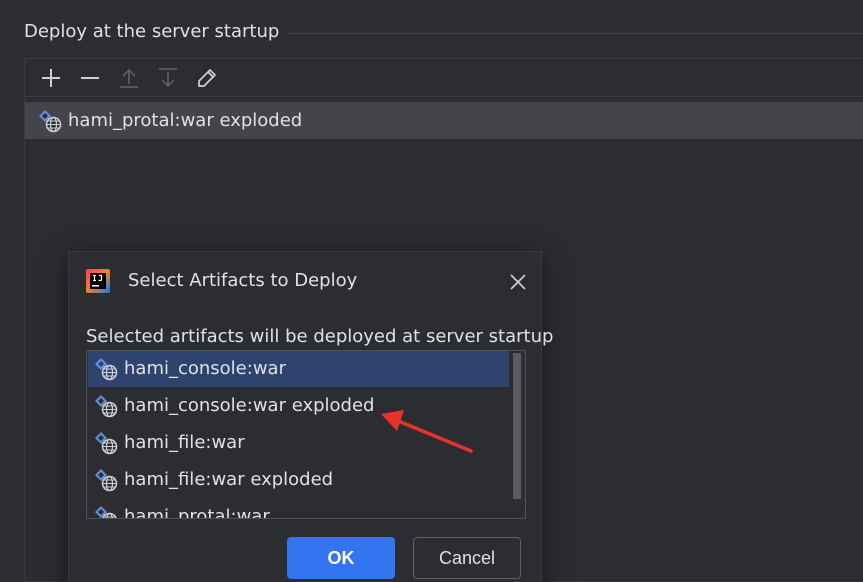  Describe the element at coordinates (299, 509) in the screenshot. I see `artifact-list-item: hami_protal:war` at that location.